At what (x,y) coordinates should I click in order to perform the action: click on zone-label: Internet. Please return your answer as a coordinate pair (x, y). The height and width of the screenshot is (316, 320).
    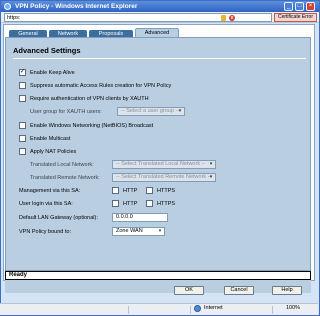
    Looking at the image, I should click on (213, 308).